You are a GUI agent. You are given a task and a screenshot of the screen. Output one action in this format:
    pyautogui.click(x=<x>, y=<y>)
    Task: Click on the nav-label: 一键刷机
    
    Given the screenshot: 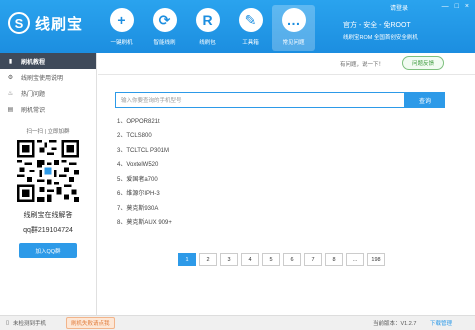 What is the action you would take?
    pyautogui.click(x=121, y=43)
    